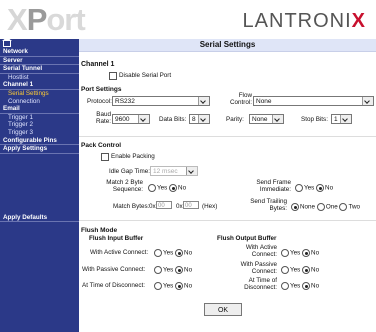 This screenshot has width=376, height=332. I want to click on flush-out-disconnect-no-radio, so click(306, 286).